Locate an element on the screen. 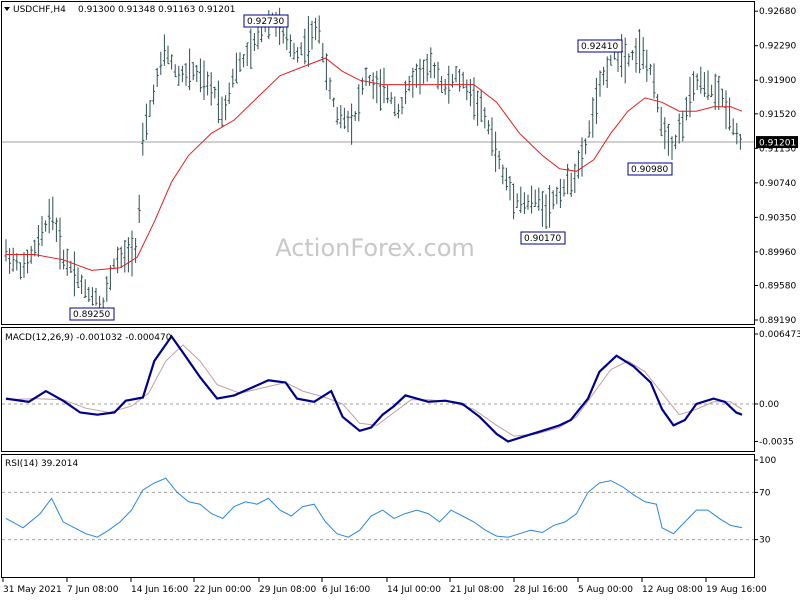 The width and height of the screenshot is (800, 600). rsi-tick-label: 70 is located at coordinates (765, 493).